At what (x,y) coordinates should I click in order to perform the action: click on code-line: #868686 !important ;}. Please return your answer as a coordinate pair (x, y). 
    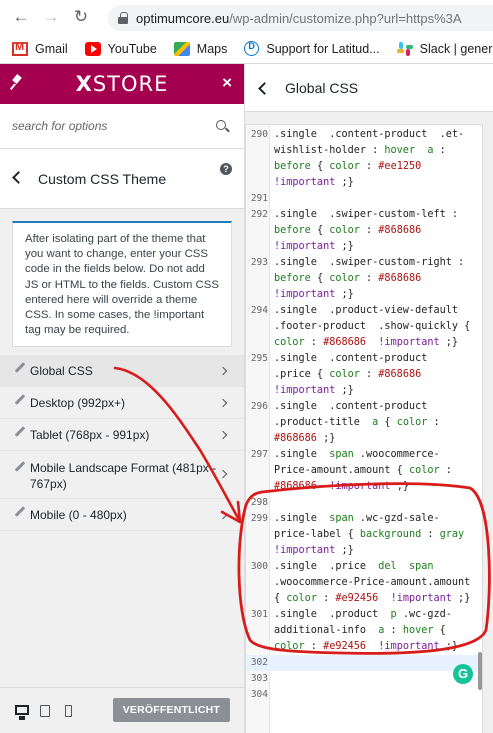
    Looking at the image, I should click on (364, 487).